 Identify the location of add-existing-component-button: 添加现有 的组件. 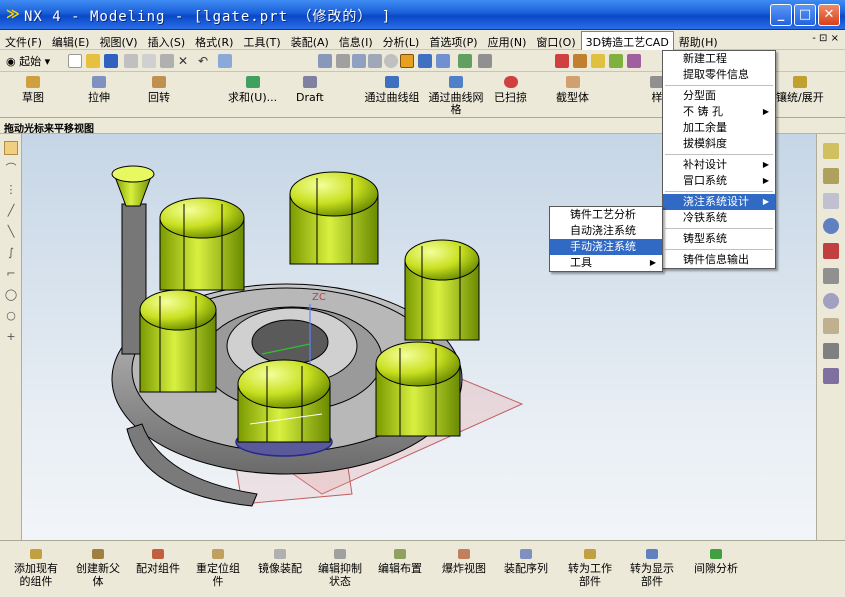
(36, 568).